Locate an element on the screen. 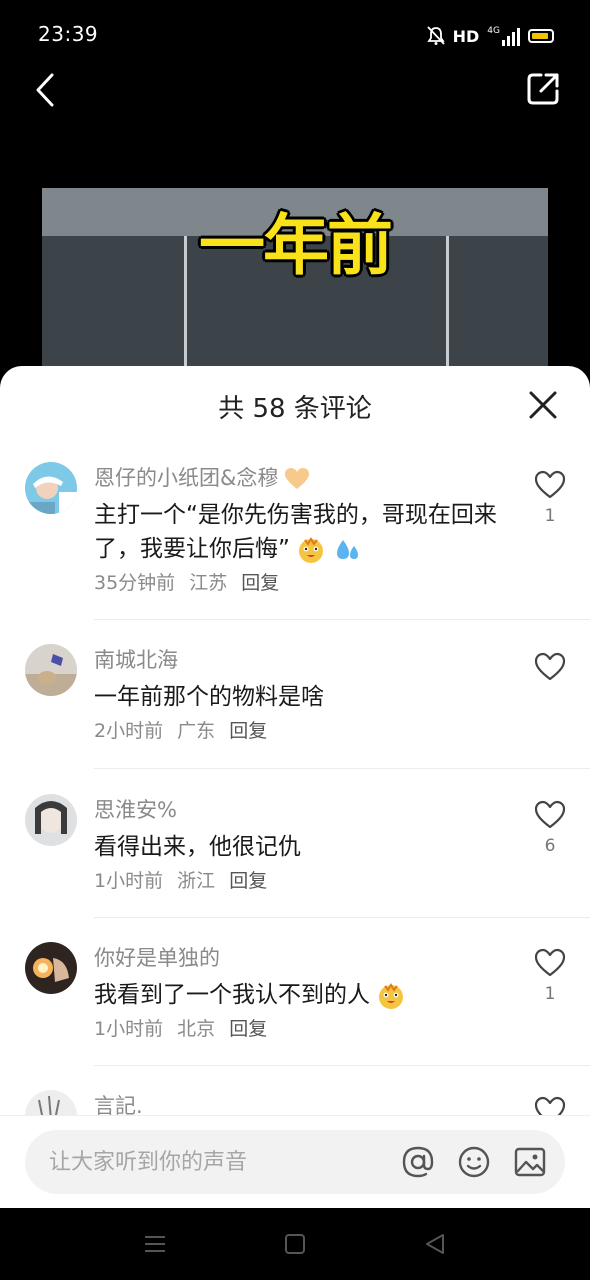  comment-meta: 2小时前 广东 回复 is located at coordinates (184, 729).